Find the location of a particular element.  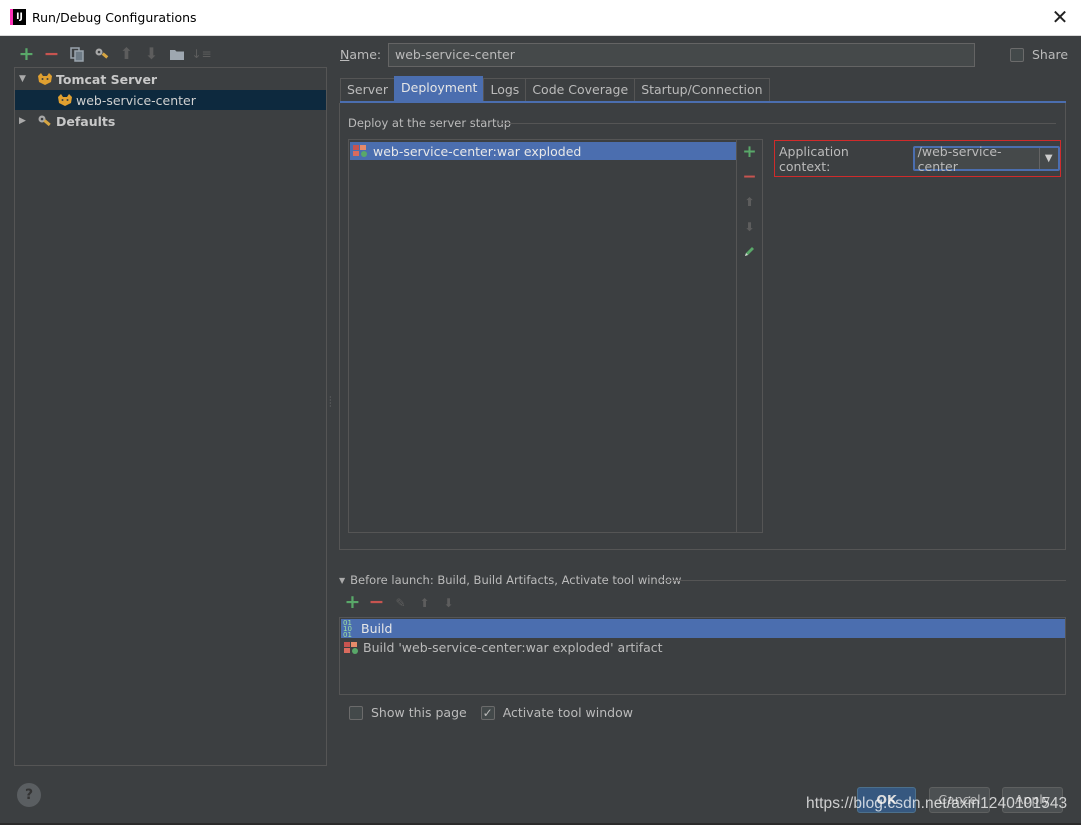

configurations-toolbar: + − ⬆ ⬇ ↓≡ is located at coordinates (113, 54).